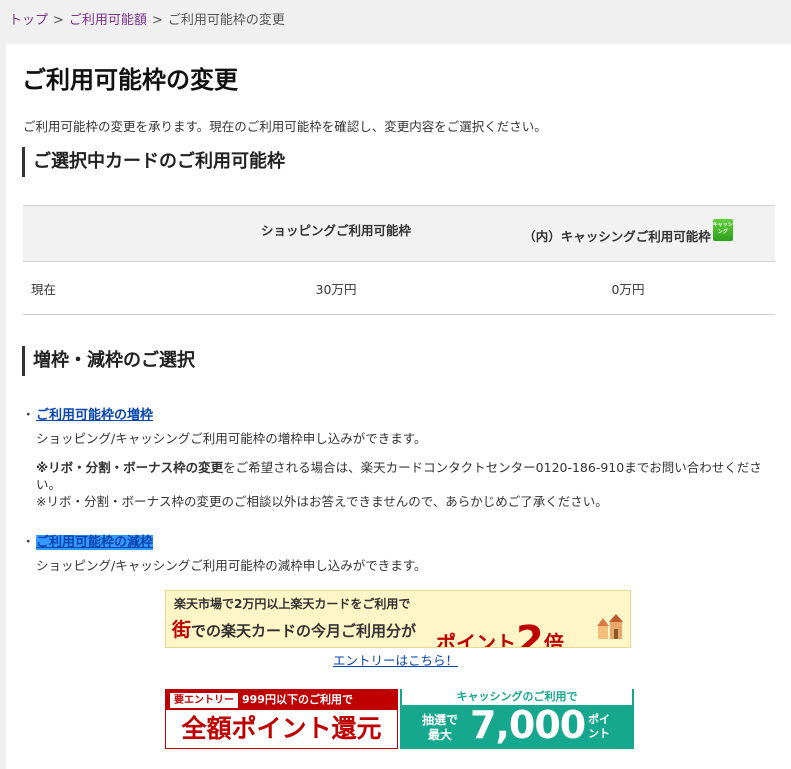  What do you see at coordinates (108, 361) in the screenshot?
I see `section-heading-change: 増枠・減枠のご選択` at bounding box center [108, 361].